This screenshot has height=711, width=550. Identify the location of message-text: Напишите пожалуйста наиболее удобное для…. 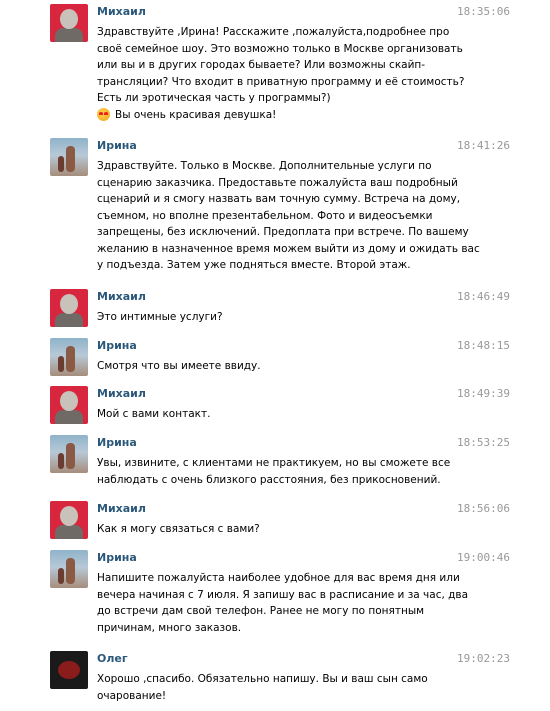
(283, 603).